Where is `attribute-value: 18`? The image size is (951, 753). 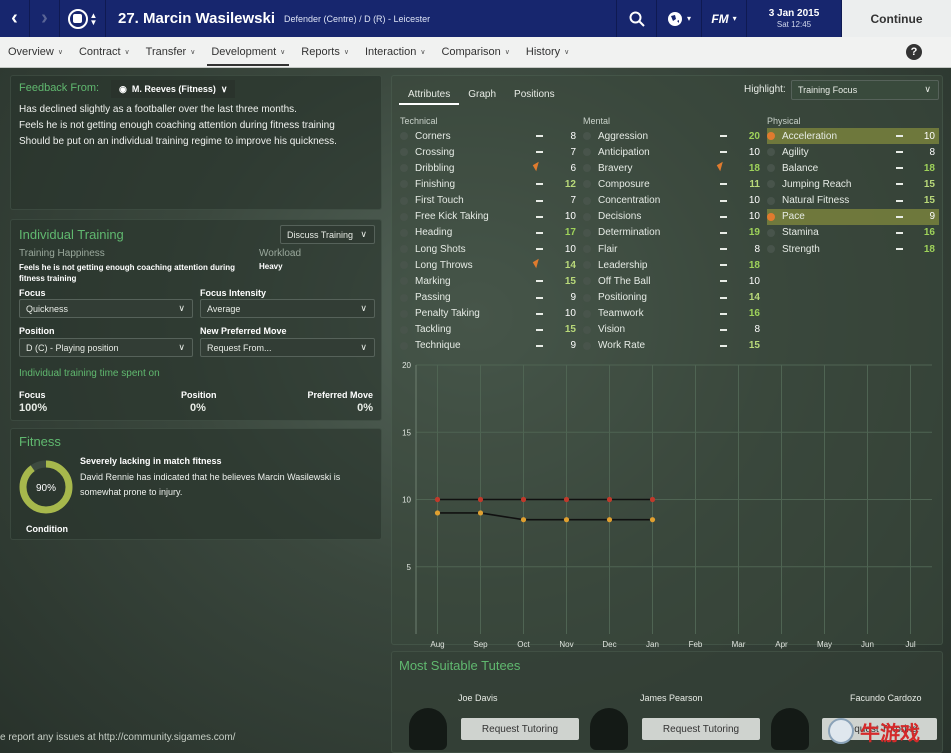 attribute-value: 18 is located at coordinates (929, 168).